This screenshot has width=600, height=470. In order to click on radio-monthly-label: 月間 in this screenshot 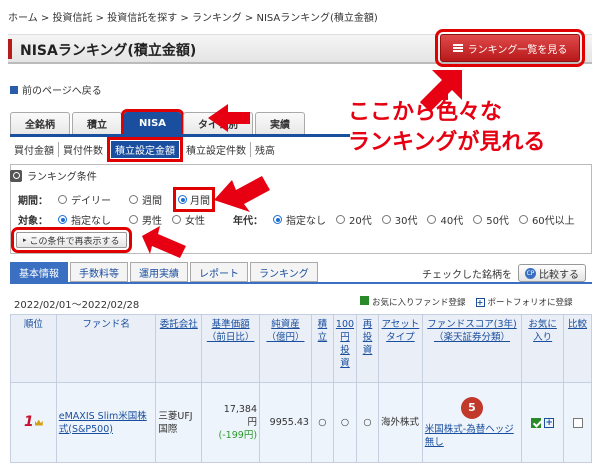, I will do `click(200, 201)`.